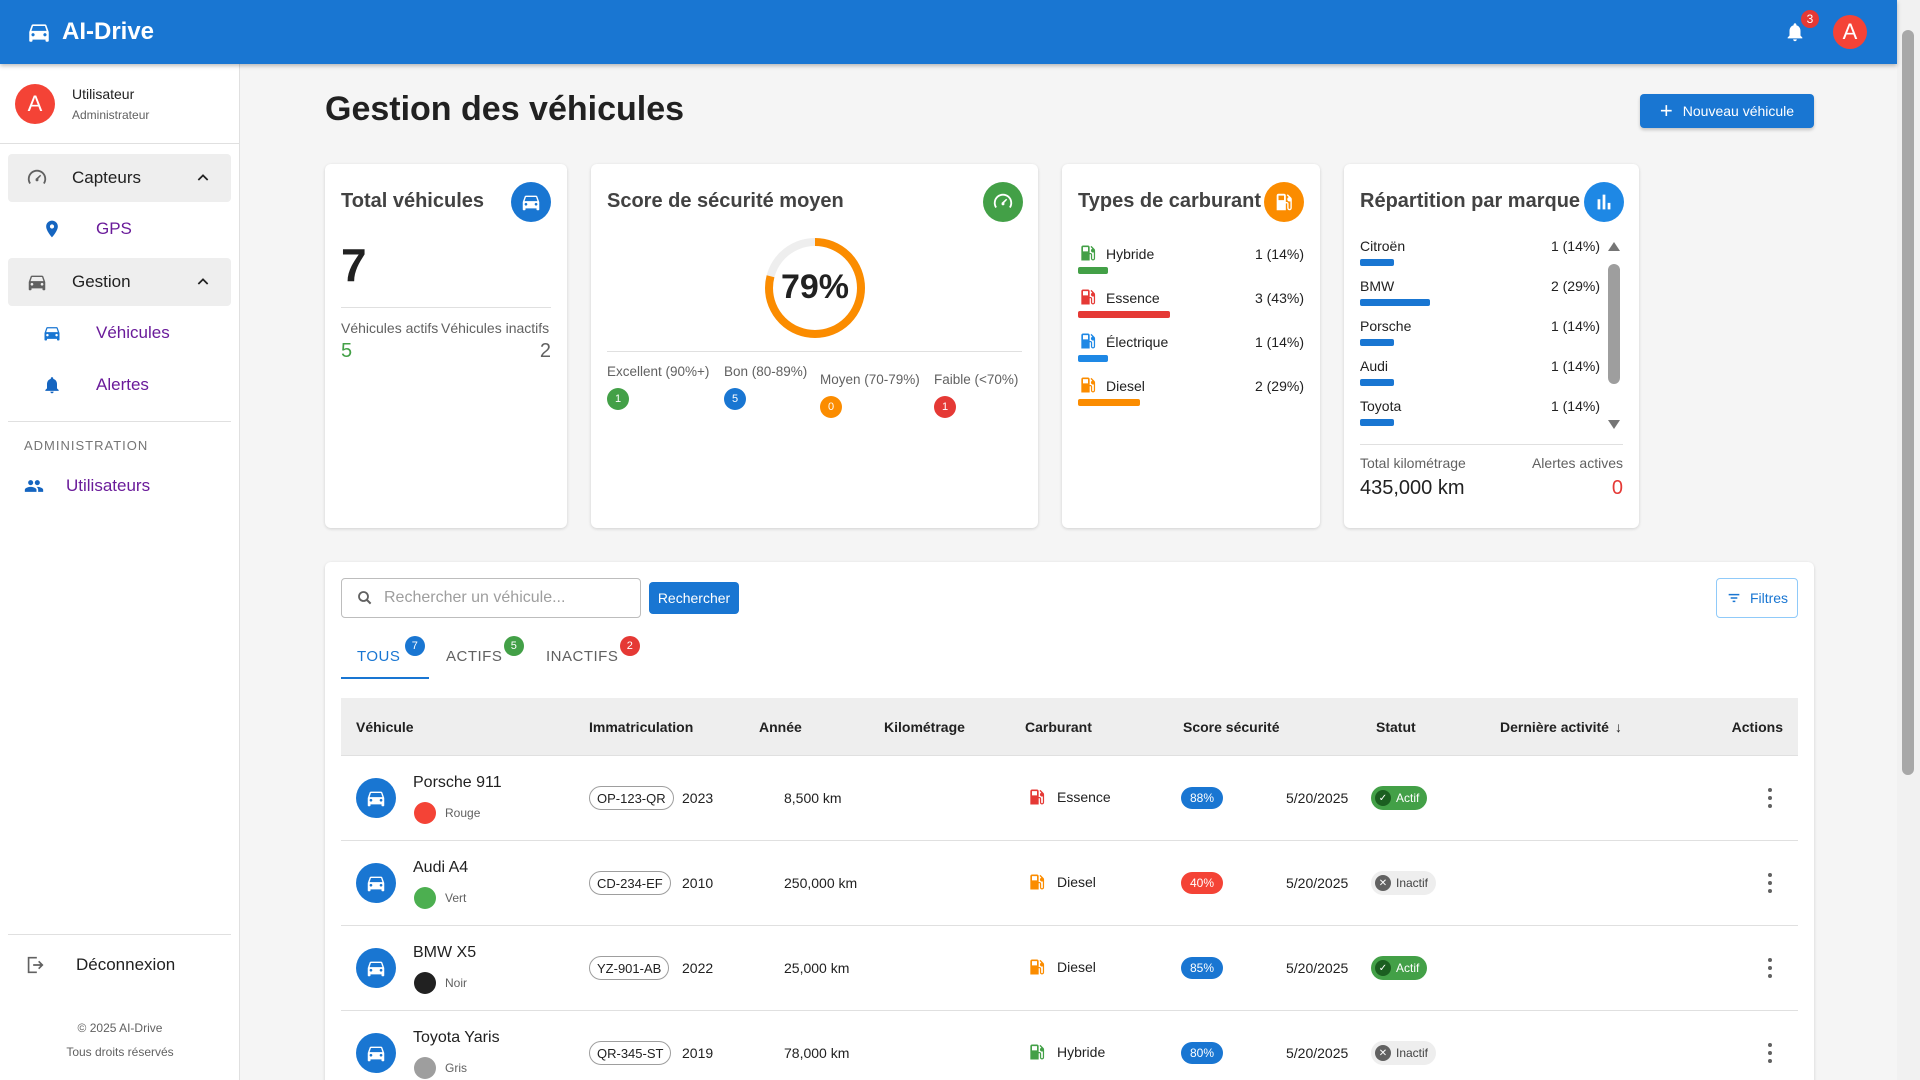  I want to click on nav-group-gestion: Gestion, so click(119, 282).